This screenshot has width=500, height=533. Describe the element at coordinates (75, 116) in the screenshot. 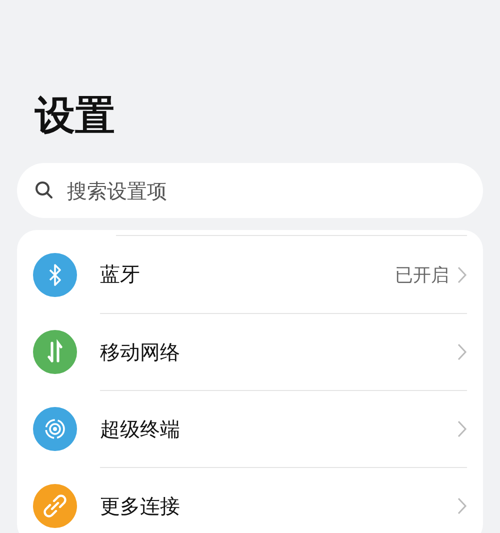

I see `page-title: 设置` at that location.